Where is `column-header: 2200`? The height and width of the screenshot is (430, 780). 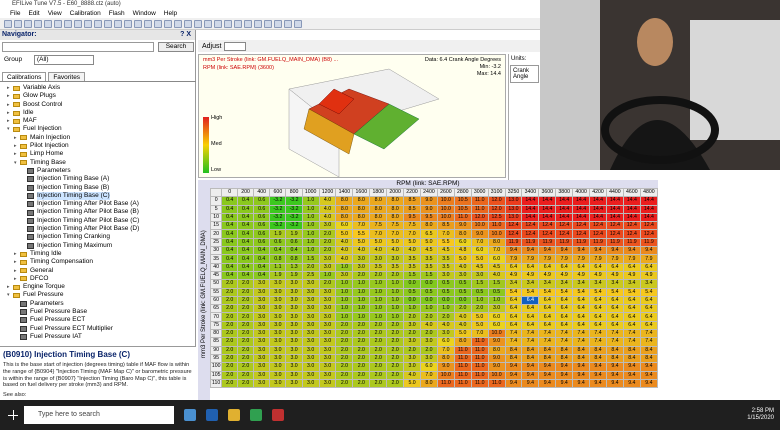
column-header: 2200 is located at coordinates (412, 192).